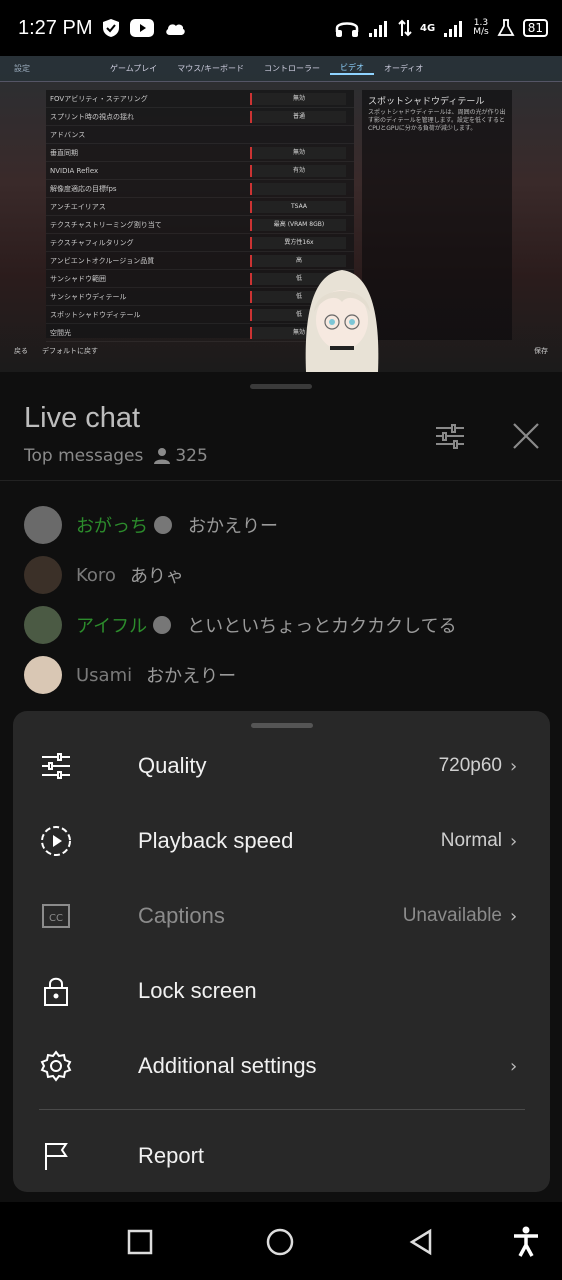  Describe the element at coordinates (284, 575) in the screenshot. I see `chat-message: Koro ありゃ` at that location.